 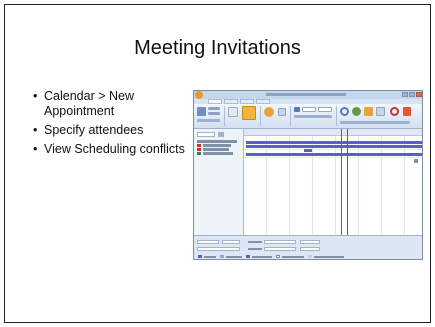 I want to click on ribbon, so click(x=308, y=116).